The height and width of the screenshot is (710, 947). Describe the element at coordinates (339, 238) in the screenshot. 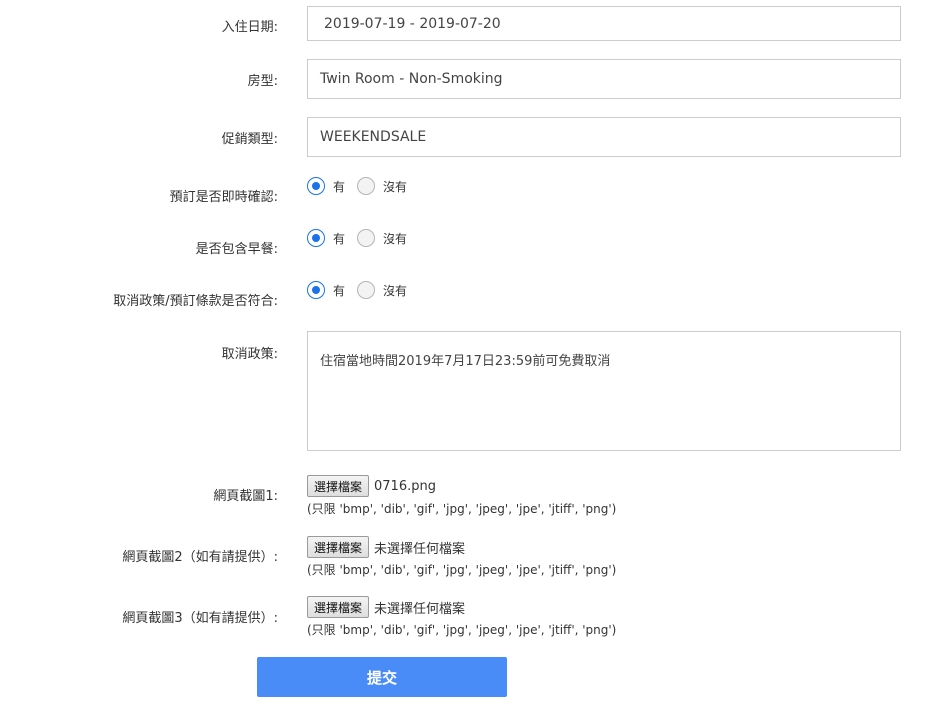

I see `breakfast-yes-label: 有` at that location.